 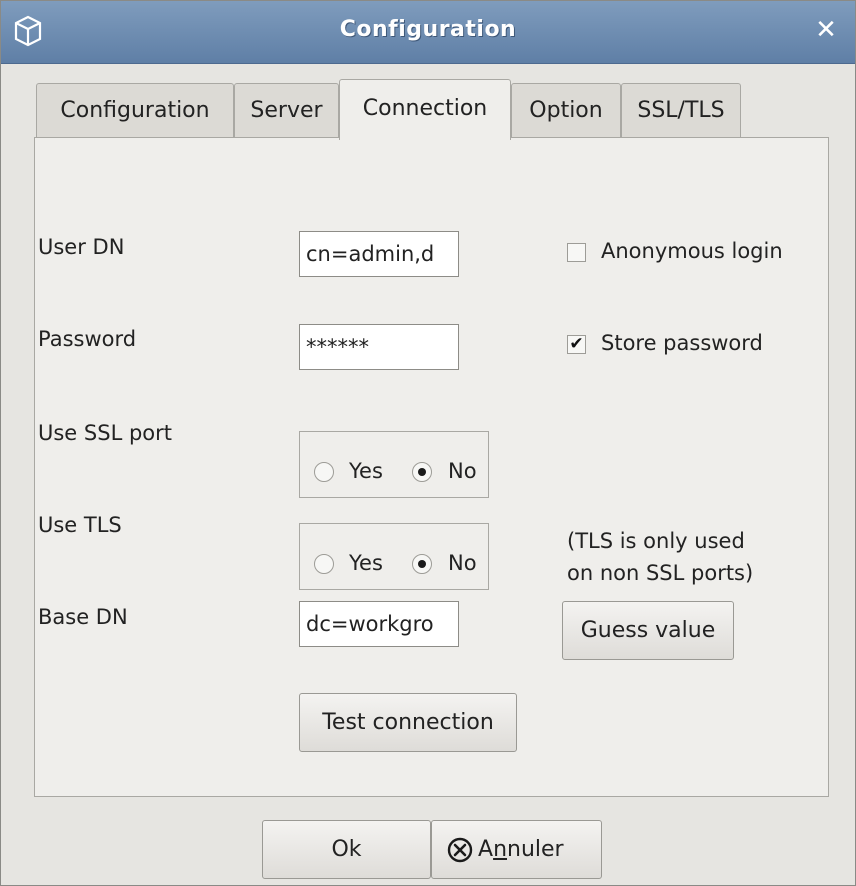 I want to click on tab-option: Option, so click(x=566, y=110).